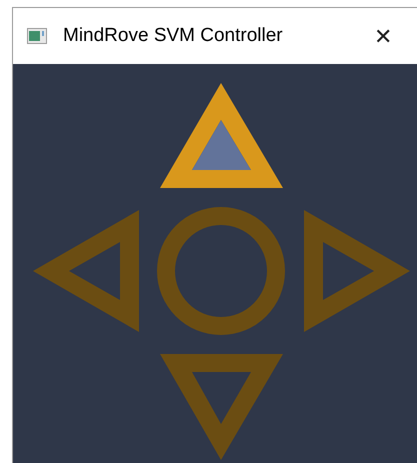  I want to click on window-title: MindRove SVM Controller, so click(173, 36).